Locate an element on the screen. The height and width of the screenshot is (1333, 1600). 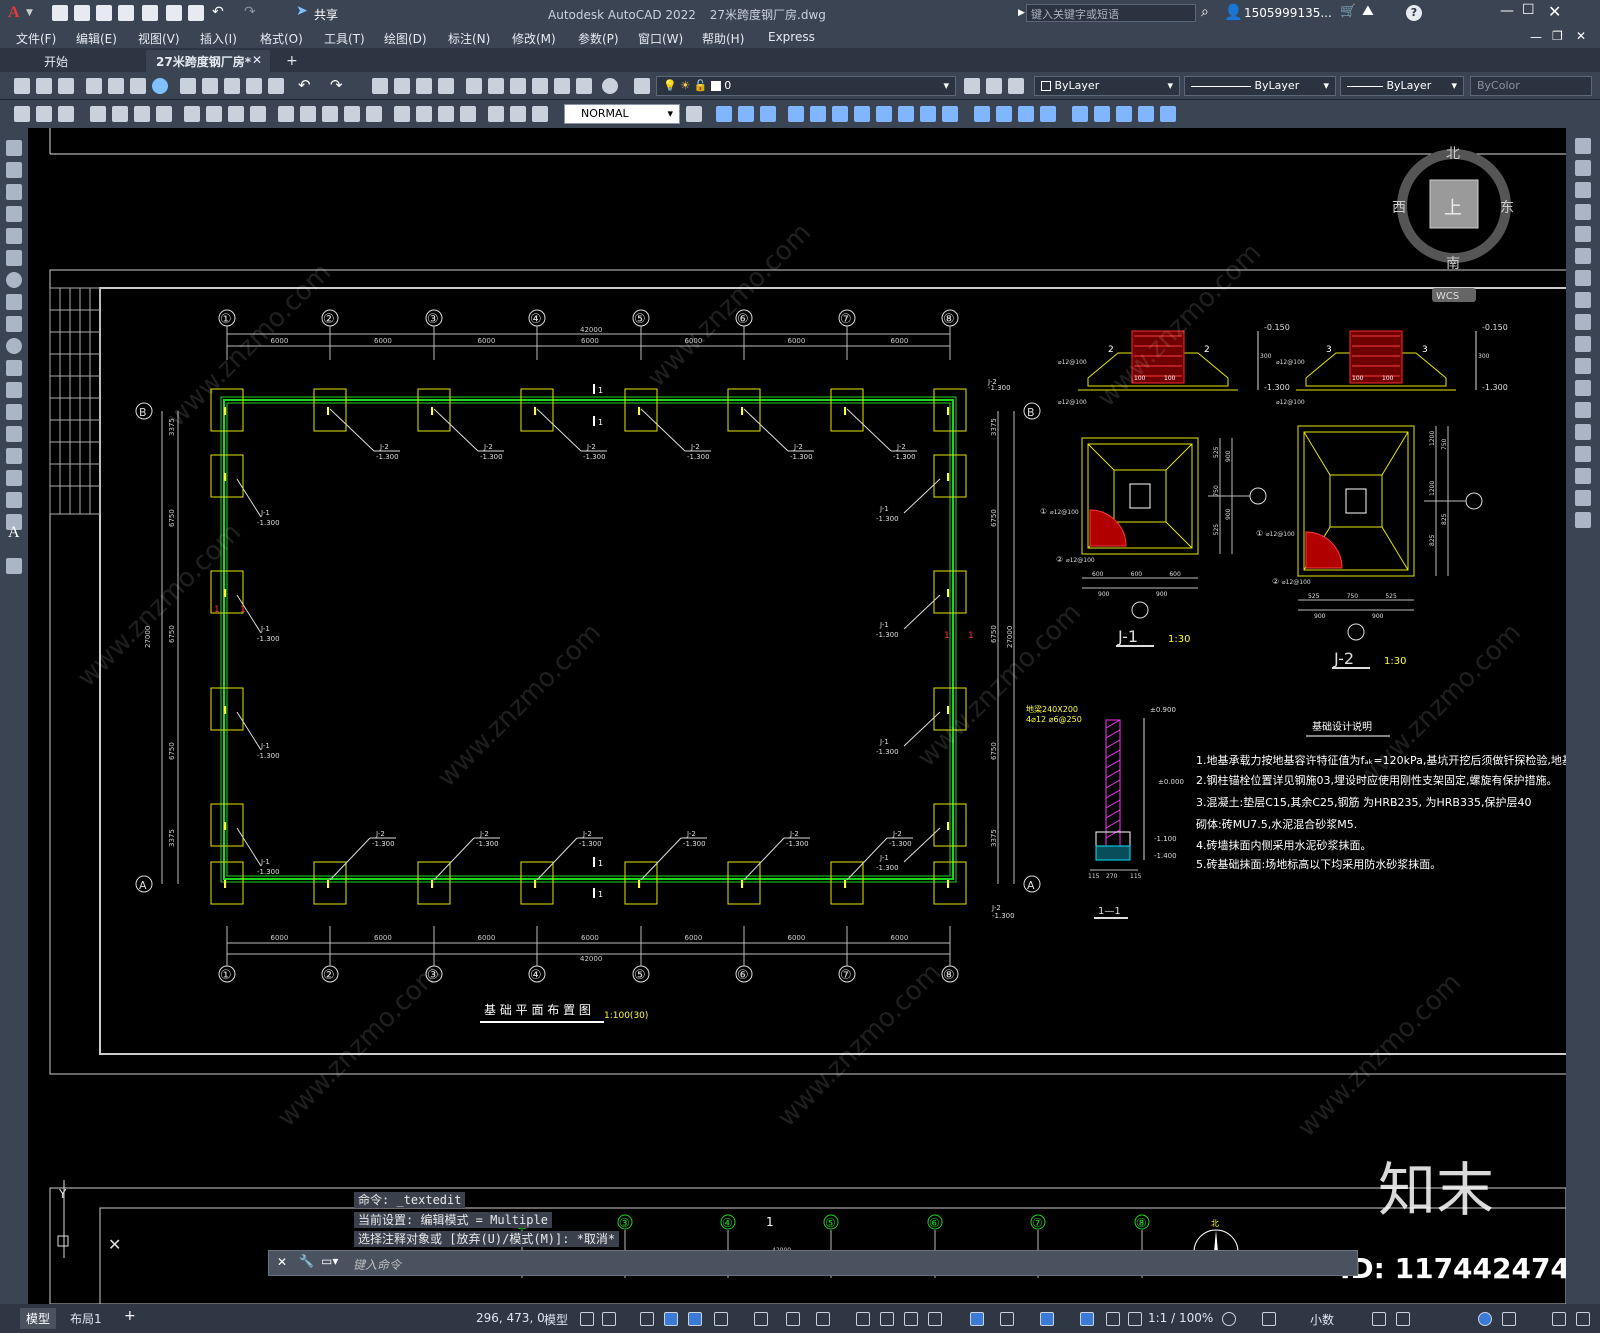
menu-edit: 编辑(E) is located at coordinates (96, 38).